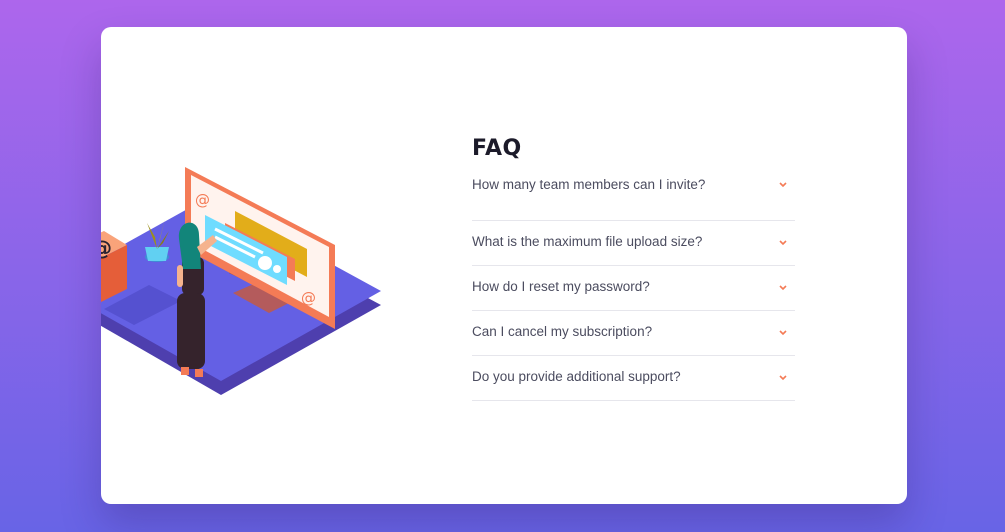  What do you see at coordinates (587, 241) in the screenshot?
I see `faq-question: What is the maximum file upload size?` at bounding box center [587, 241].